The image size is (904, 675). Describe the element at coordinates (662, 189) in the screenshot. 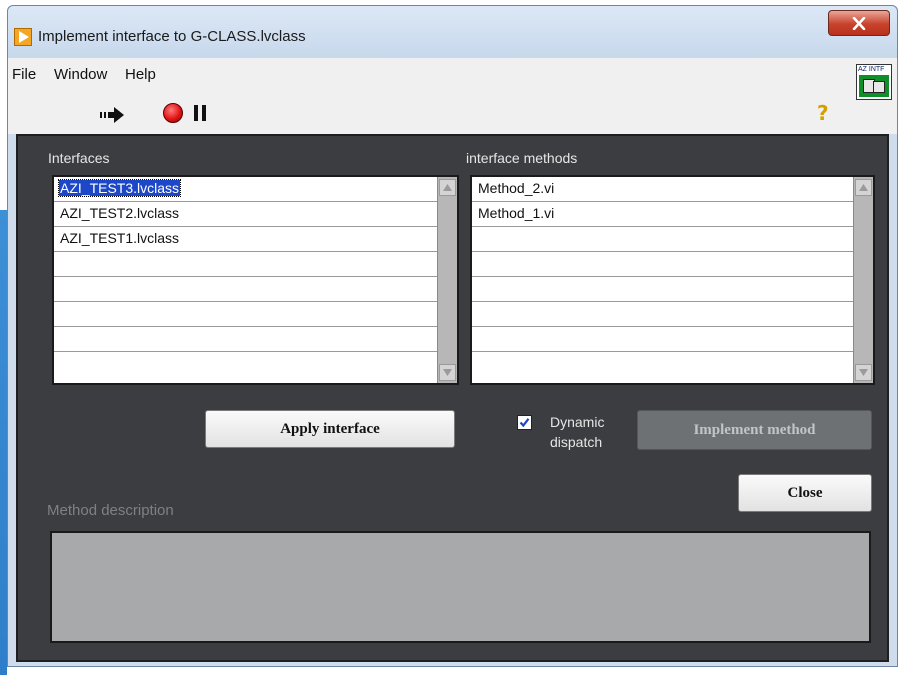

I see `list-item: Method_2.vi` at that location.